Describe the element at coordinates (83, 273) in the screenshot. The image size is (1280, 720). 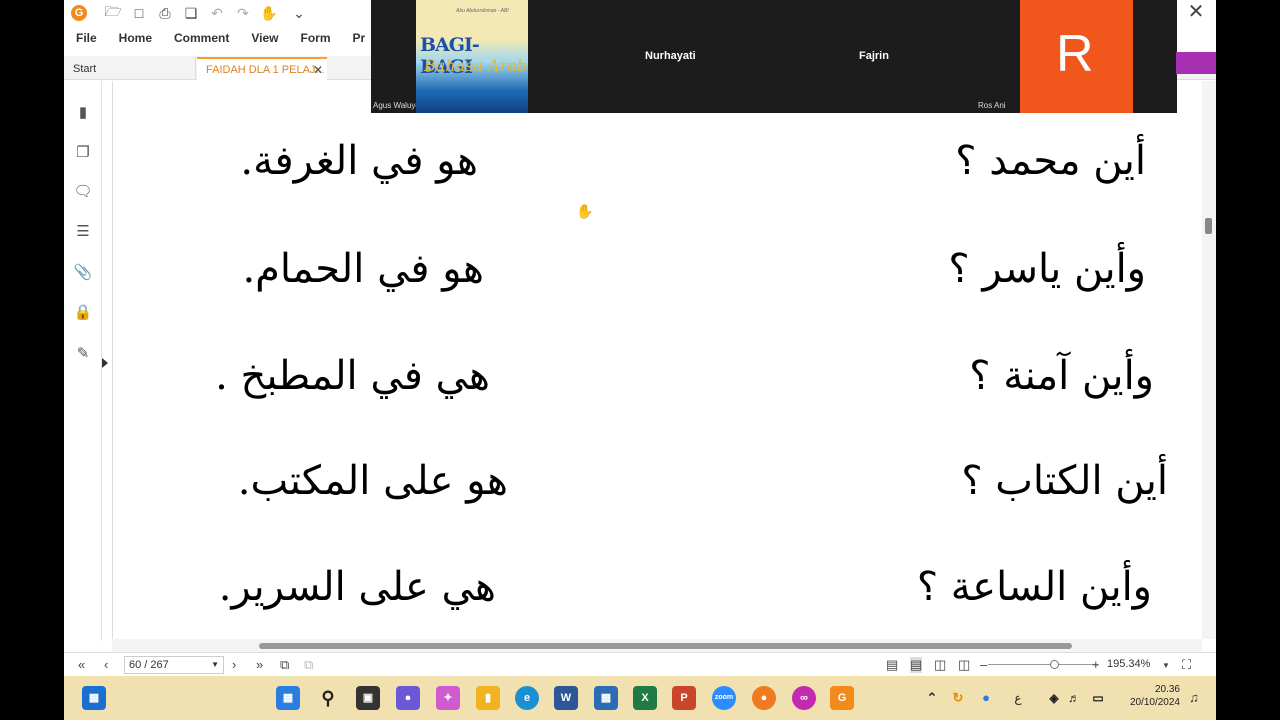
I see `attachment-icon: 📎` at that location.